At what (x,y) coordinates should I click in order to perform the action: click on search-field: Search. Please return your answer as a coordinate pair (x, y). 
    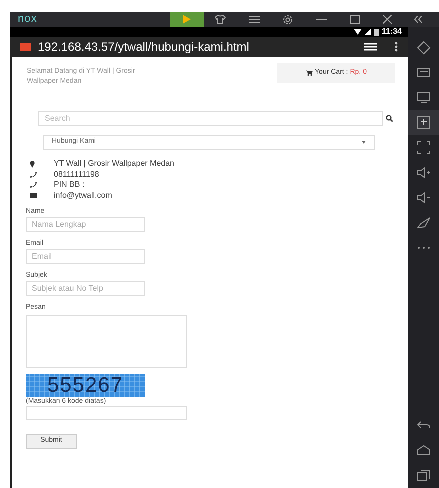
    Looking at the image, I should click on (210, 118).